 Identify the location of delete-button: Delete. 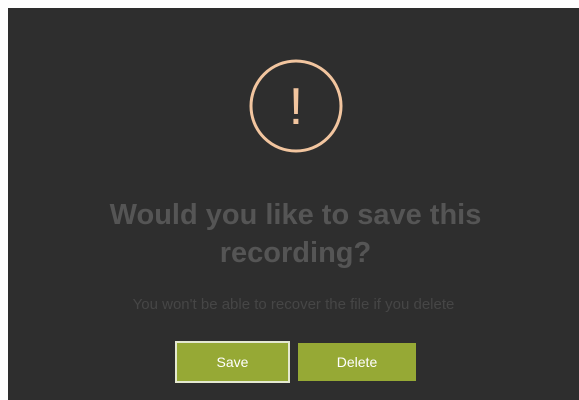
(357, 362).